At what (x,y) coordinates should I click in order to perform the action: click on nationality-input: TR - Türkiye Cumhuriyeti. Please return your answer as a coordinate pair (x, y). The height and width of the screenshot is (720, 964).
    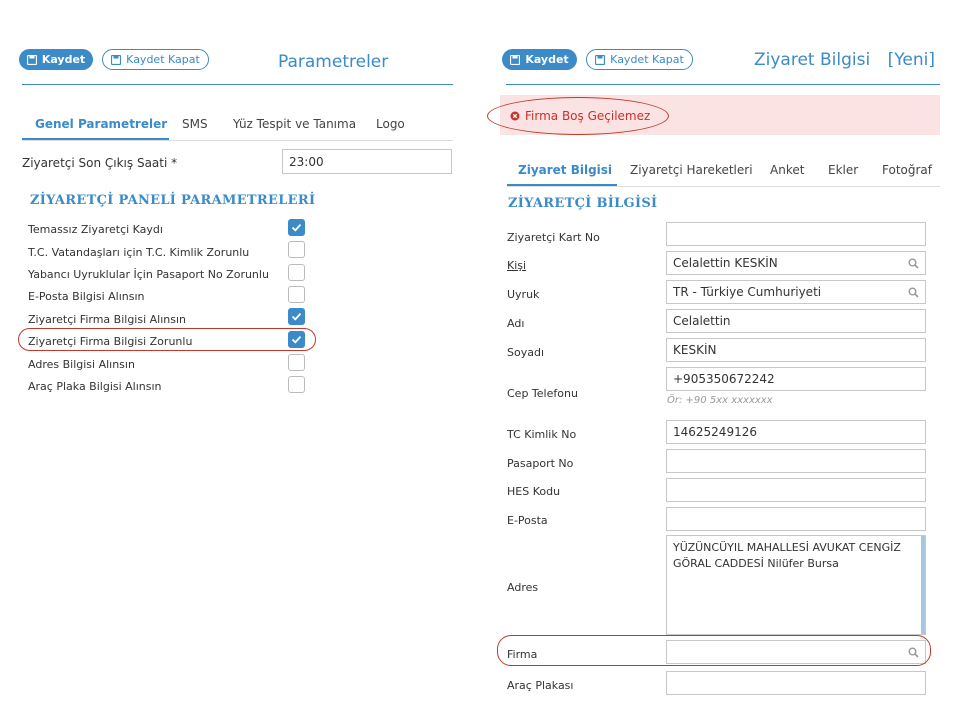
    Looking at the image, I should click on (796, 292).